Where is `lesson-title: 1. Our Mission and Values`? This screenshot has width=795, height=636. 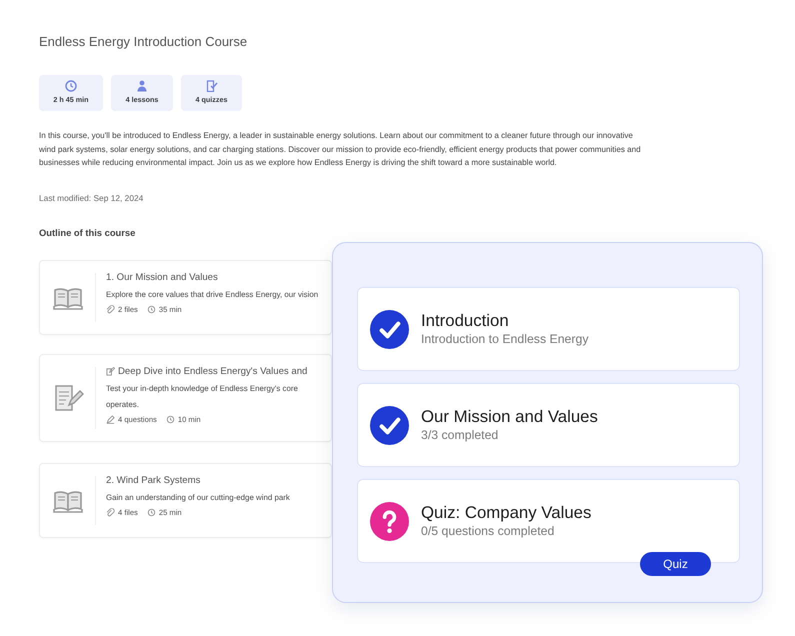 lesson-title: 1. Our Mission and Values is located at coordinates (162, 277).